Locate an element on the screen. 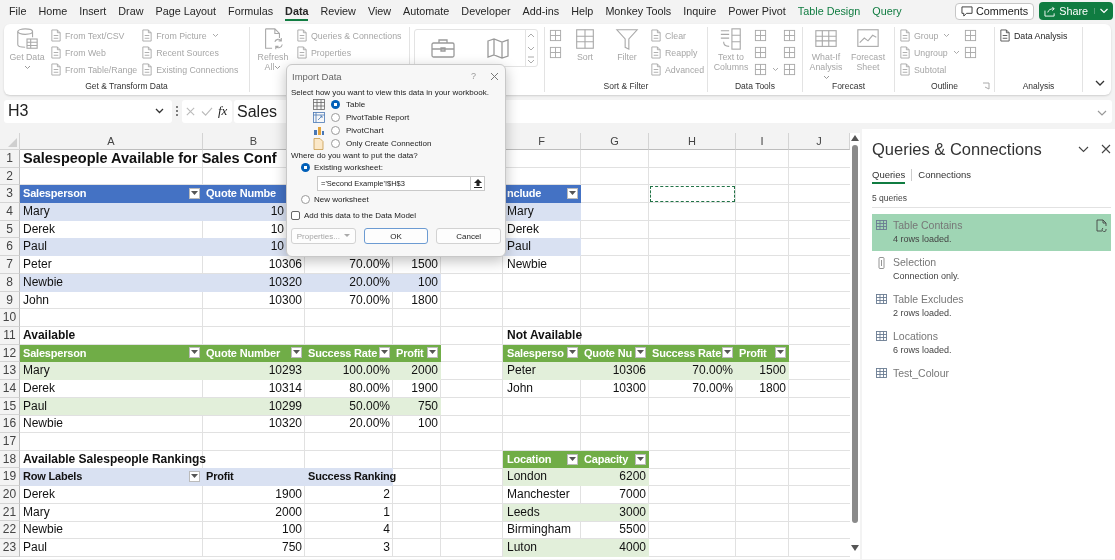 This screenshot has height=560, width=1115. close-icon is located at coordinates (1106, 149).